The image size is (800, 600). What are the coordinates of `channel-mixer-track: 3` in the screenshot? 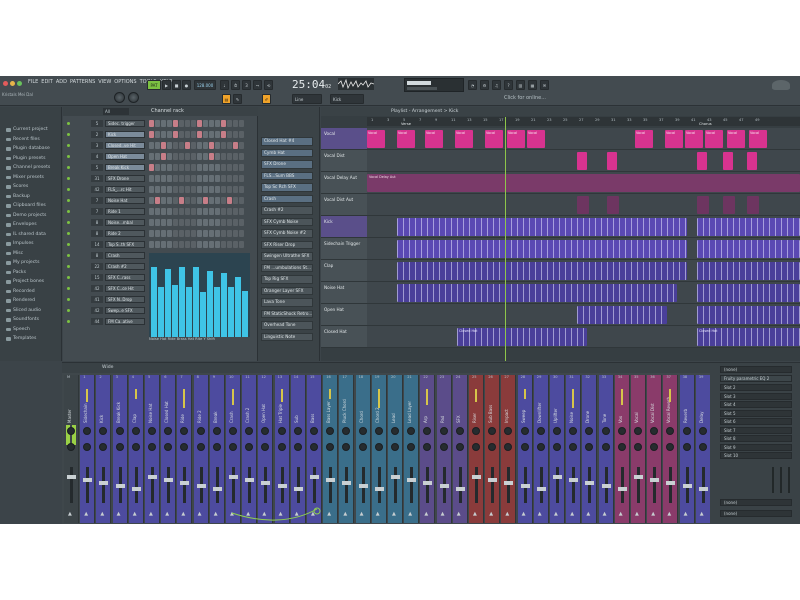 It's located at (97, 145).